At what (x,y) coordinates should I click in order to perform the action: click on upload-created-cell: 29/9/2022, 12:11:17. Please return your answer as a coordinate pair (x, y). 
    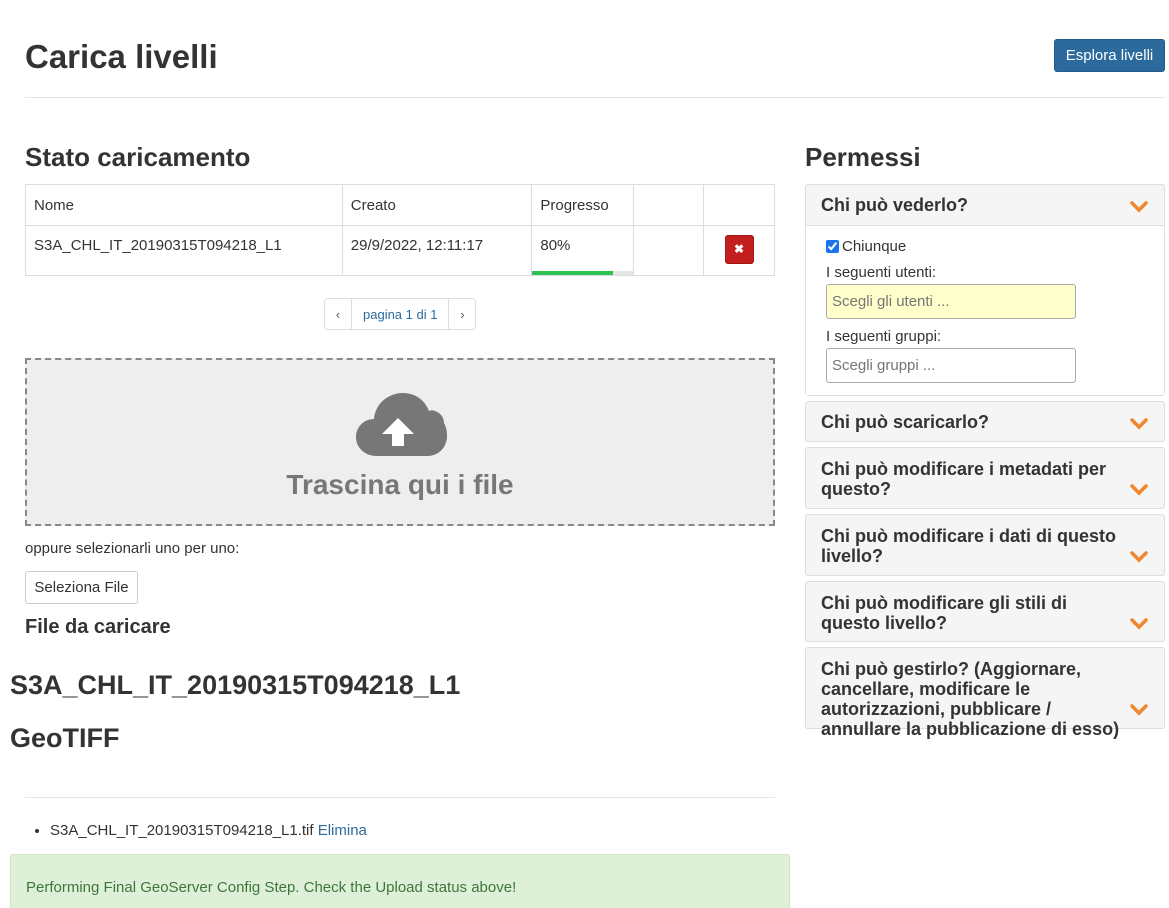
    Looking at the image, I should click on (437, 250).